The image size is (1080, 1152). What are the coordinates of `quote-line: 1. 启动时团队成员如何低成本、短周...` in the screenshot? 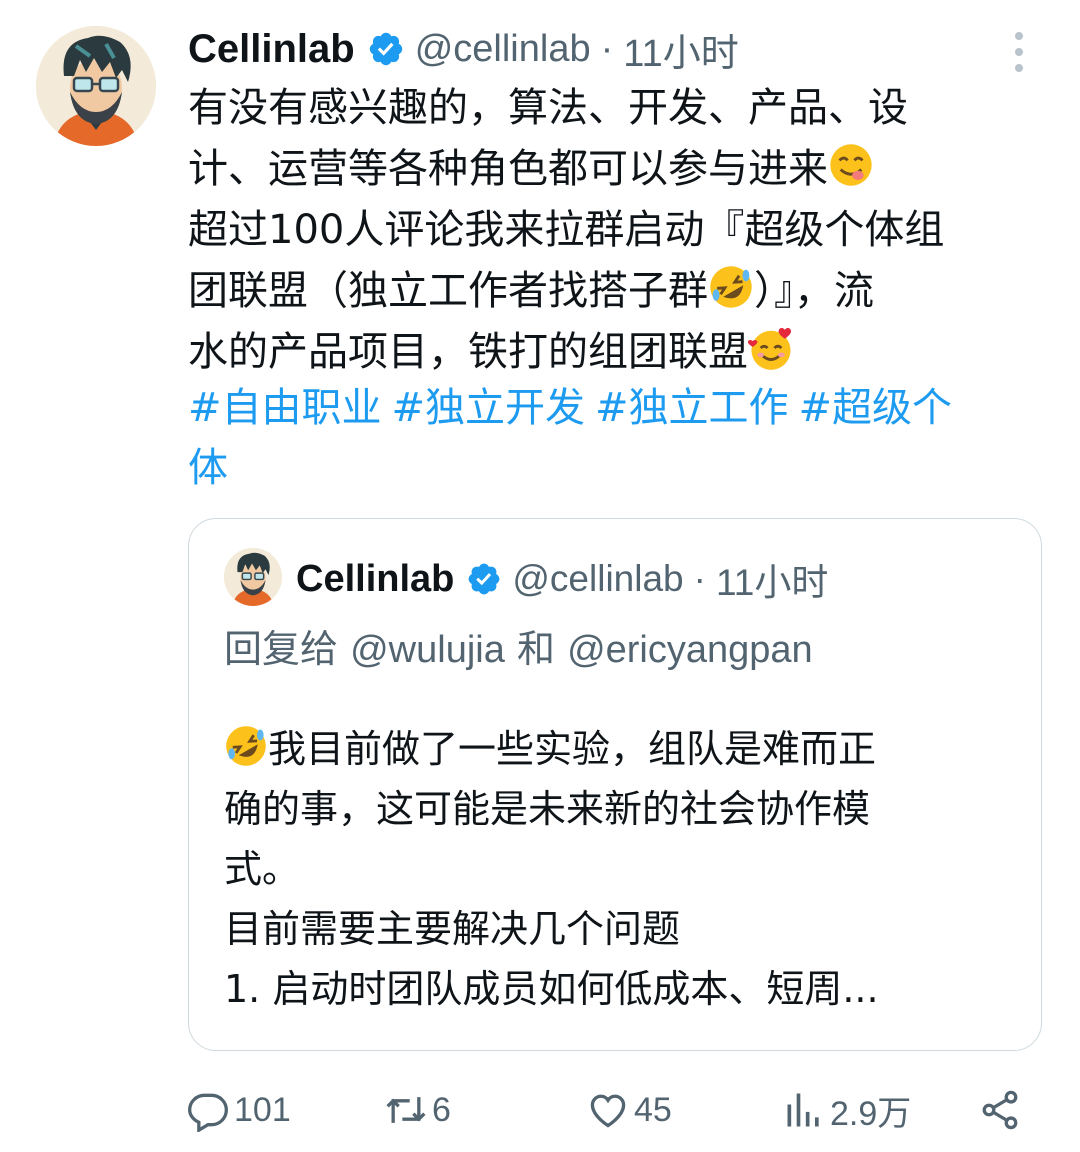 It's located at (551, 989).